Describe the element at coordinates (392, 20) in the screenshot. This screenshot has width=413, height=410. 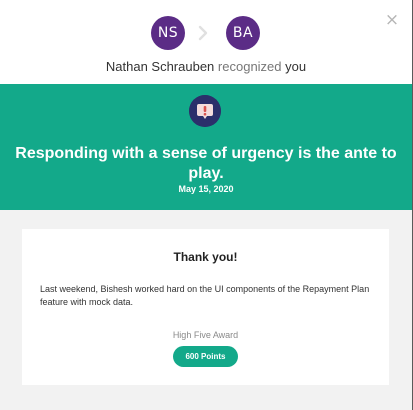
I see `close-icon: ×` at that location.